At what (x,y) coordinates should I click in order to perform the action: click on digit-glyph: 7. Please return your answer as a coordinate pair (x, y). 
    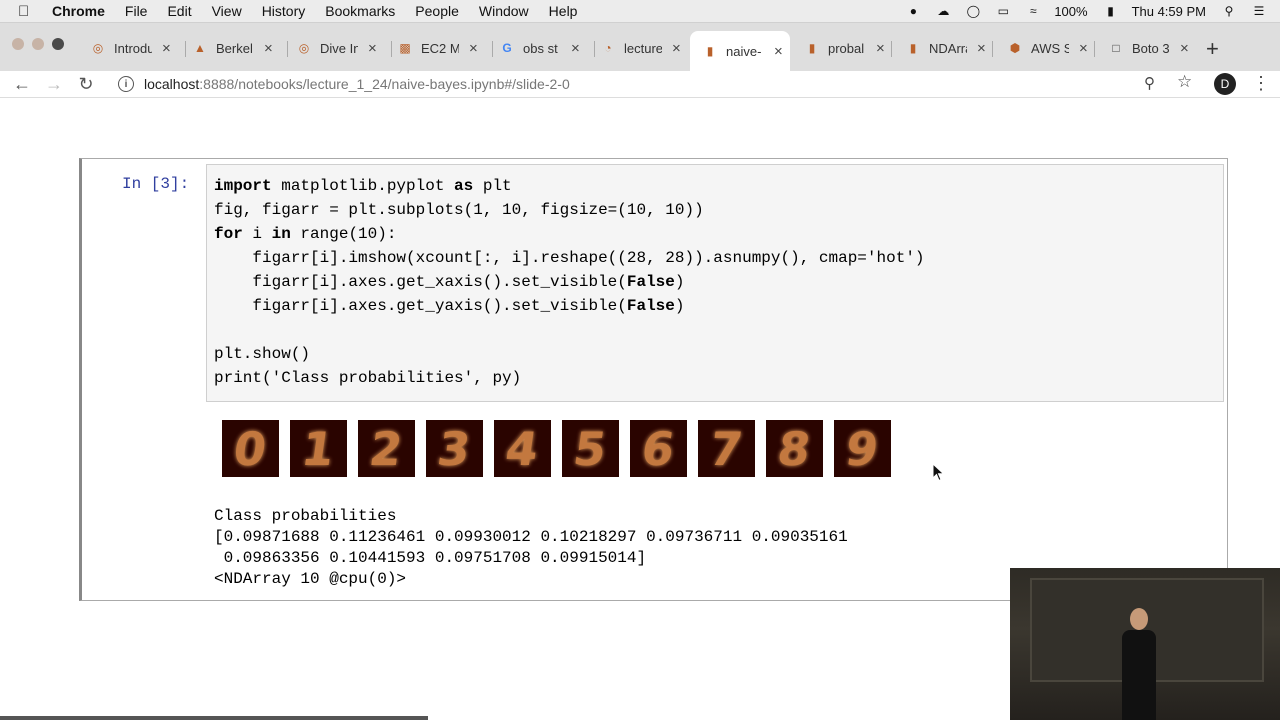
    Looking at the image, I should click on (726, 448).